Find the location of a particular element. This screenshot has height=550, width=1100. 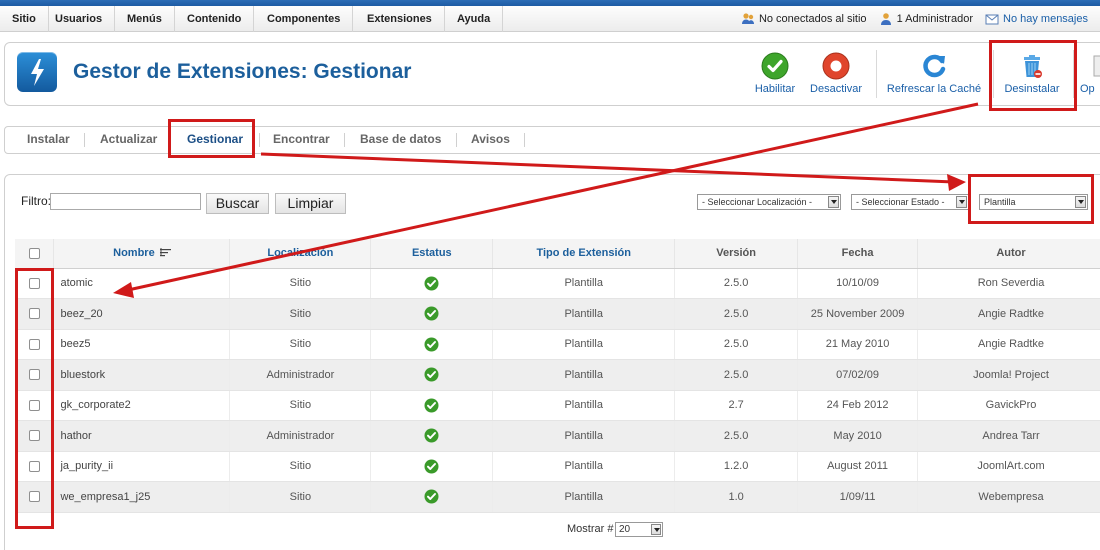

extension-name: atomic is located at coordinates (142, 283).